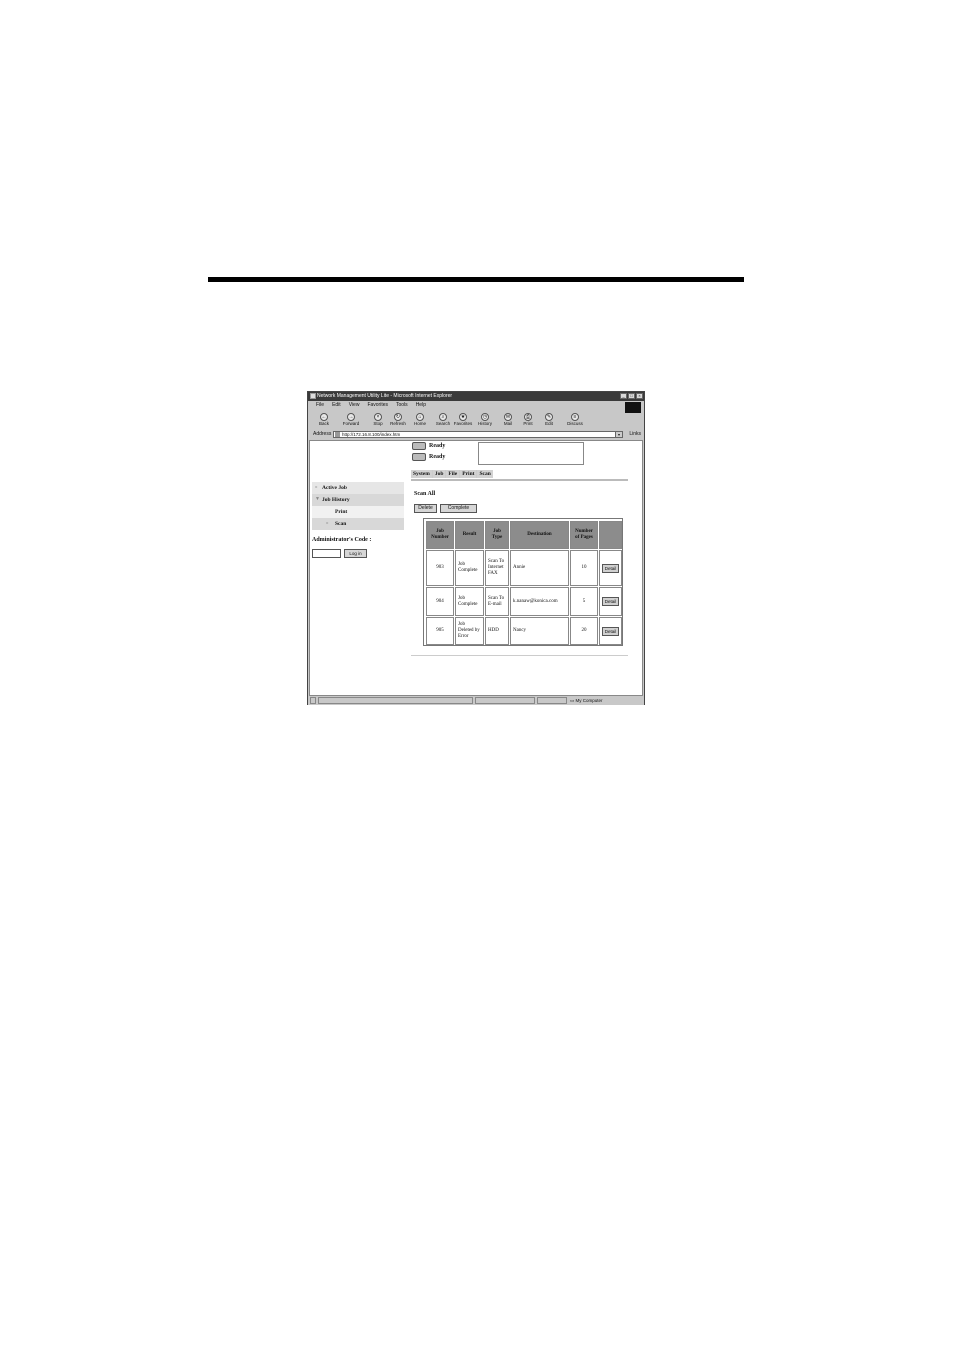 Image resolution: width=954 pixels, height=1348 pixels. I want to click on search-icon: ⌕, so click(443, 417).